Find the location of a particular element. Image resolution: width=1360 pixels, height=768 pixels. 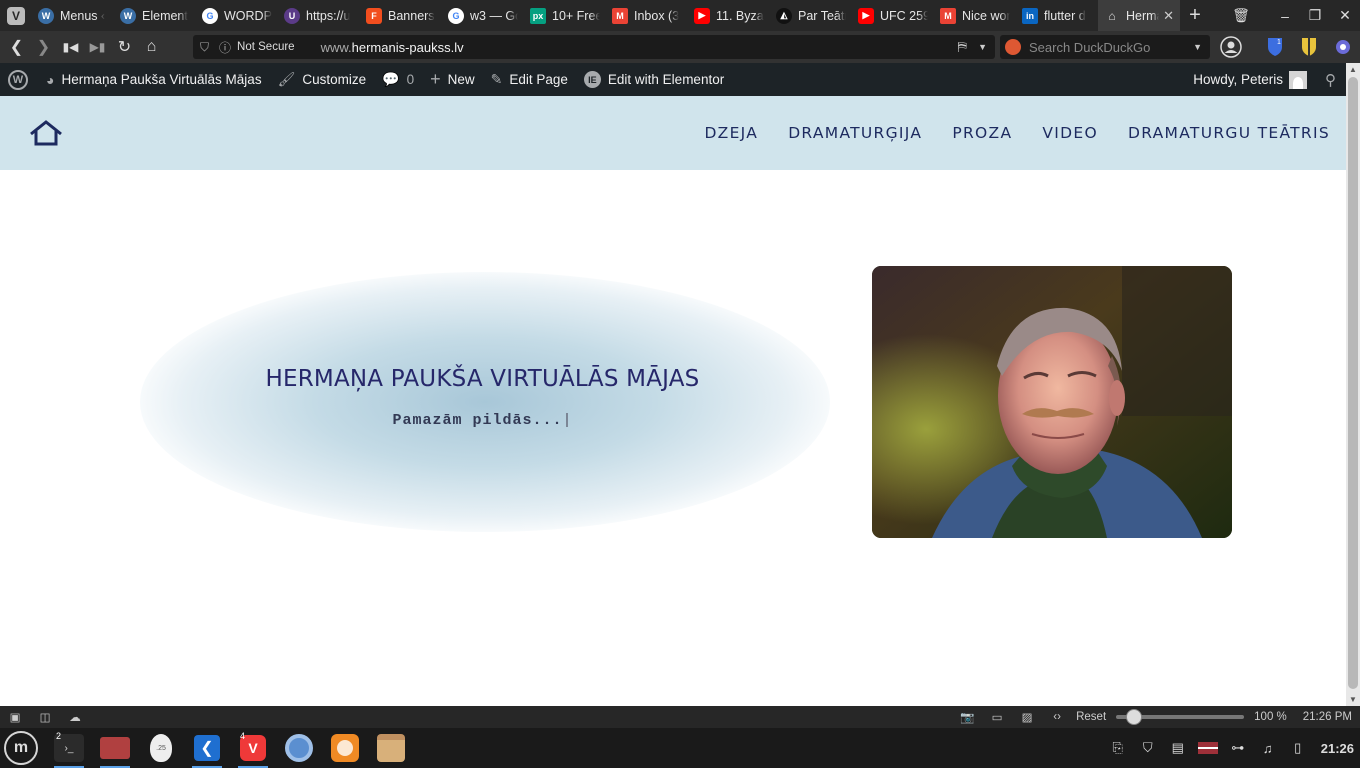

typing-cursor: | is located at coordinates (567, 420).